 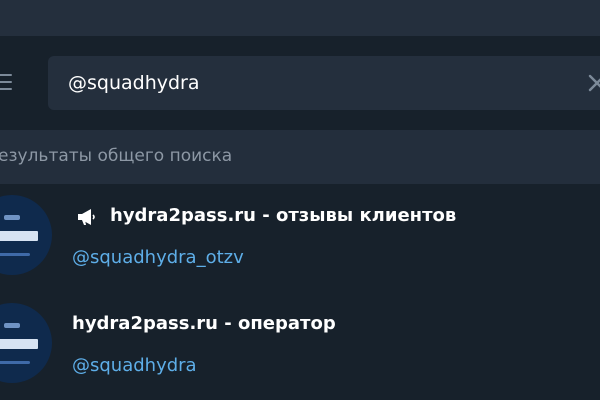 What do you see at coordinates (134, 365) in the screenshot?
I see `result-username: @squadhydra` at bounding box center [134, 365].